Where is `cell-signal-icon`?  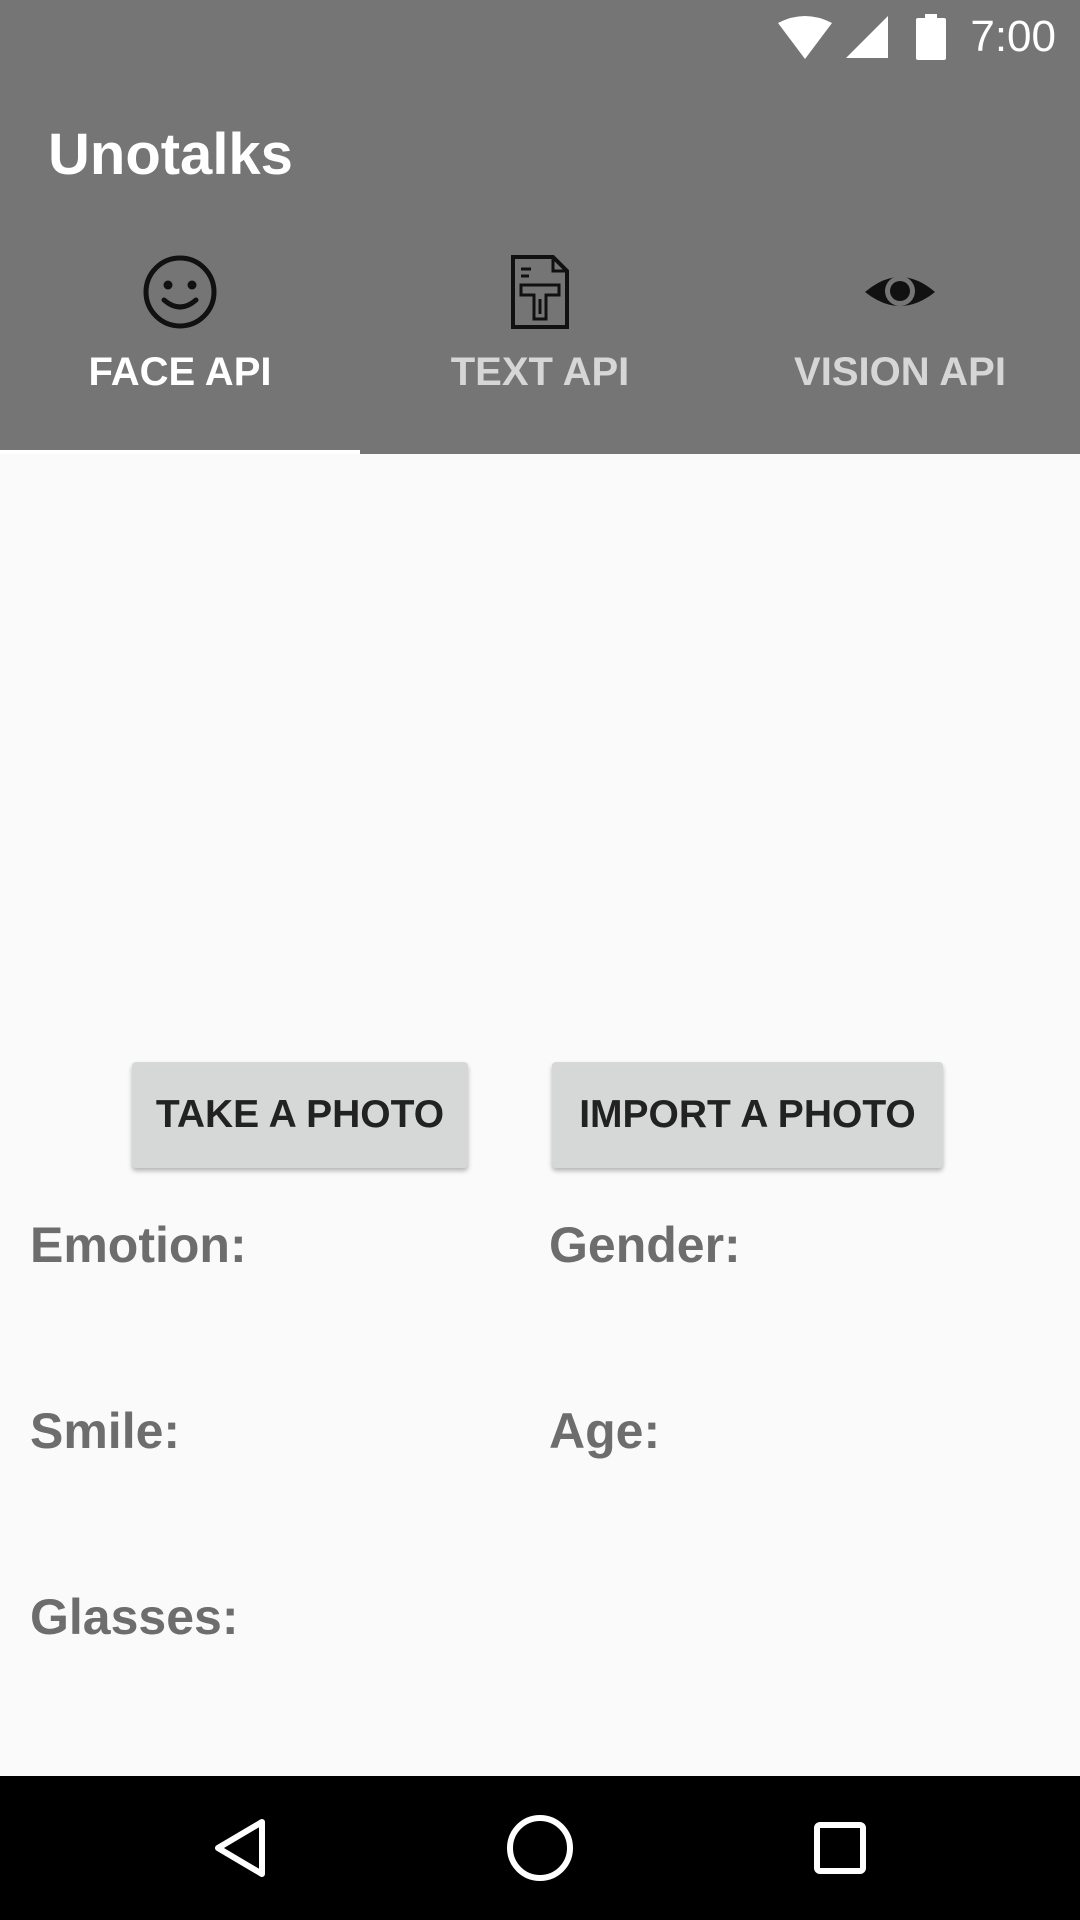
cell-signal-icon is located at coordinates (867, 37).